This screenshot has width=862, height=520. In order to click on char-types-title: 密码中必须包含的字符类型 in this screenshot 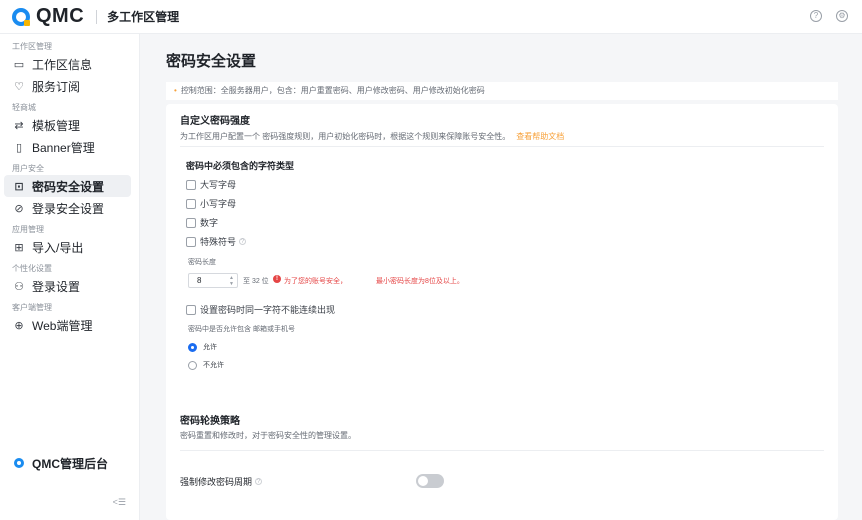, I will do `click(240, 166)`.